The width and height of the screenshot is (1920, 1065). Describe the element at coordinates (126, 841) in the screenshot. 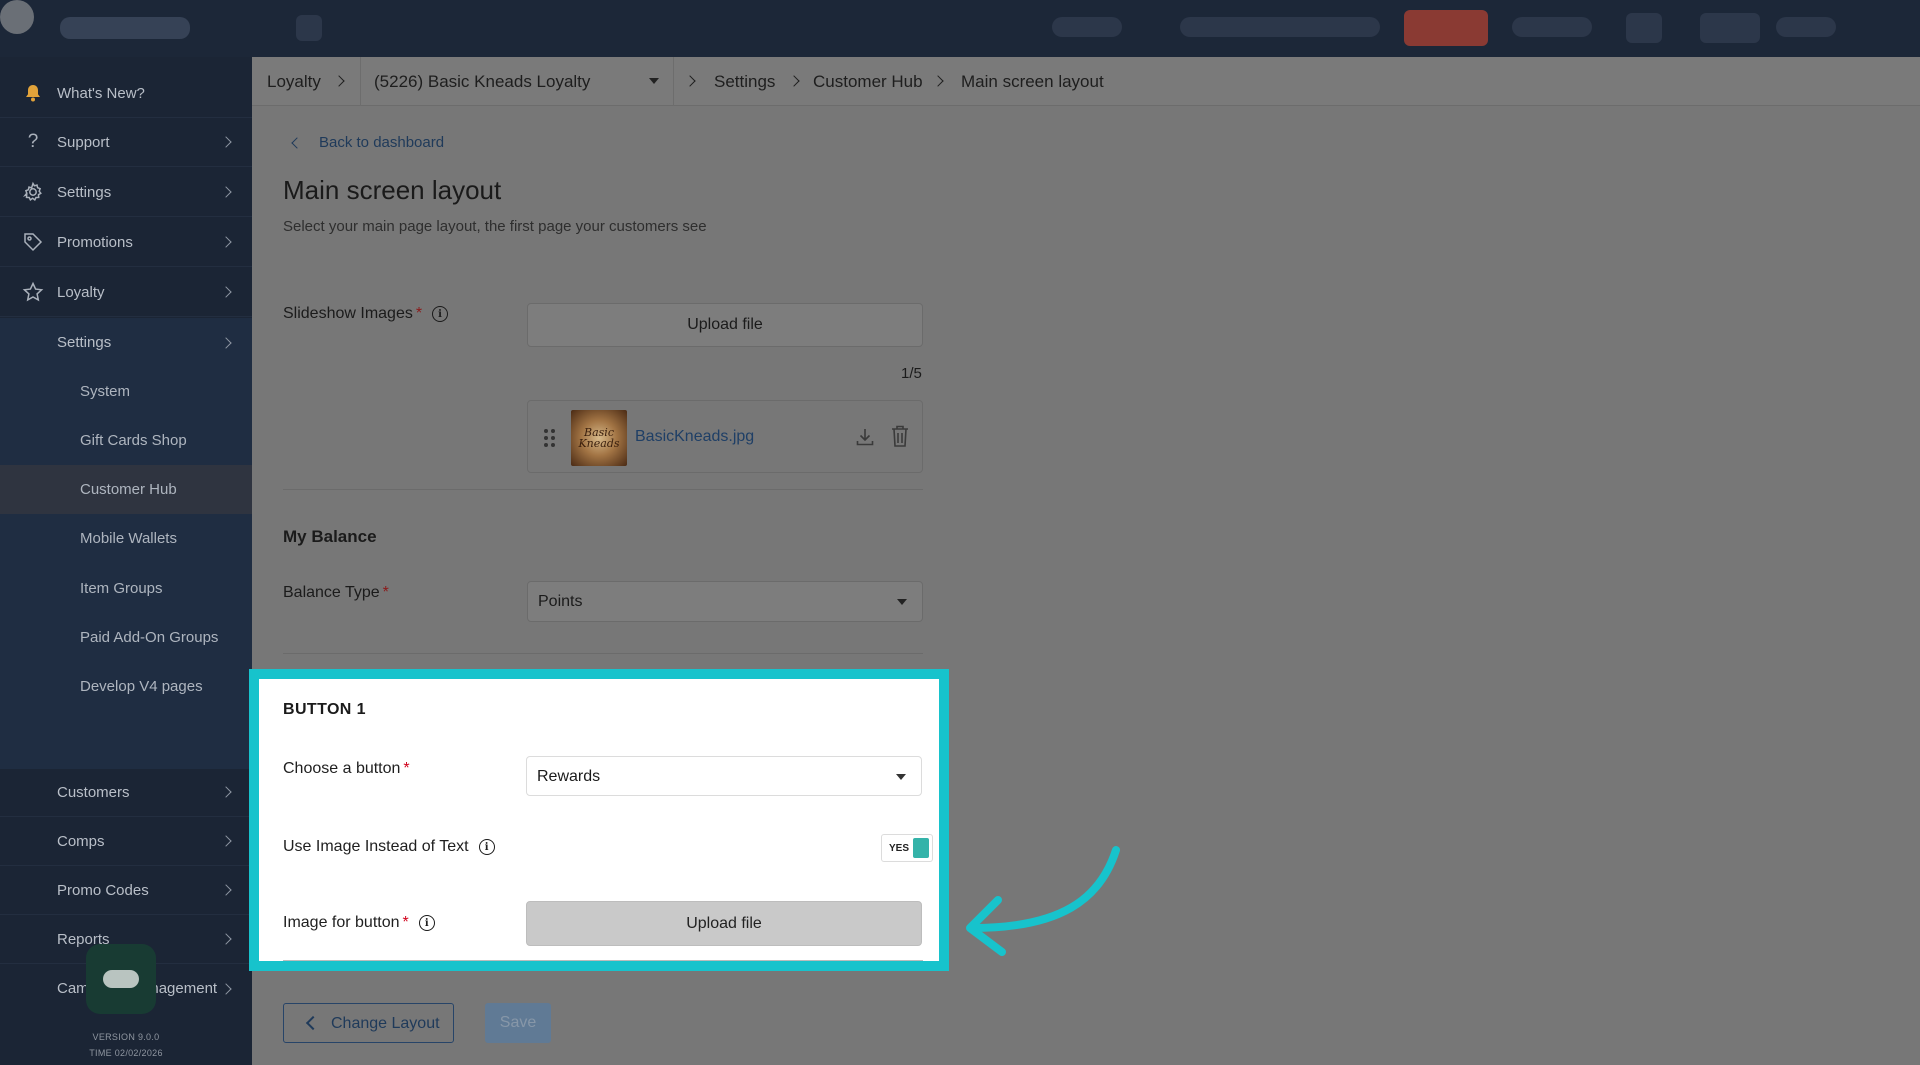

I see `sidebar-item-comps: Comps` at that location.